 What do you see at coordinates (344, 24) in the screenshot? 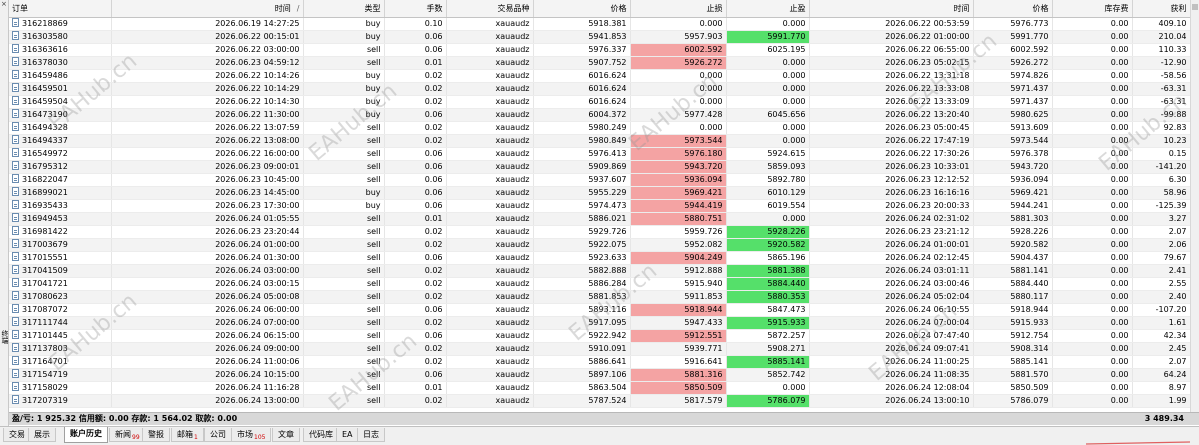
I see `cell-type: buy` at bounding box center [344, 24].